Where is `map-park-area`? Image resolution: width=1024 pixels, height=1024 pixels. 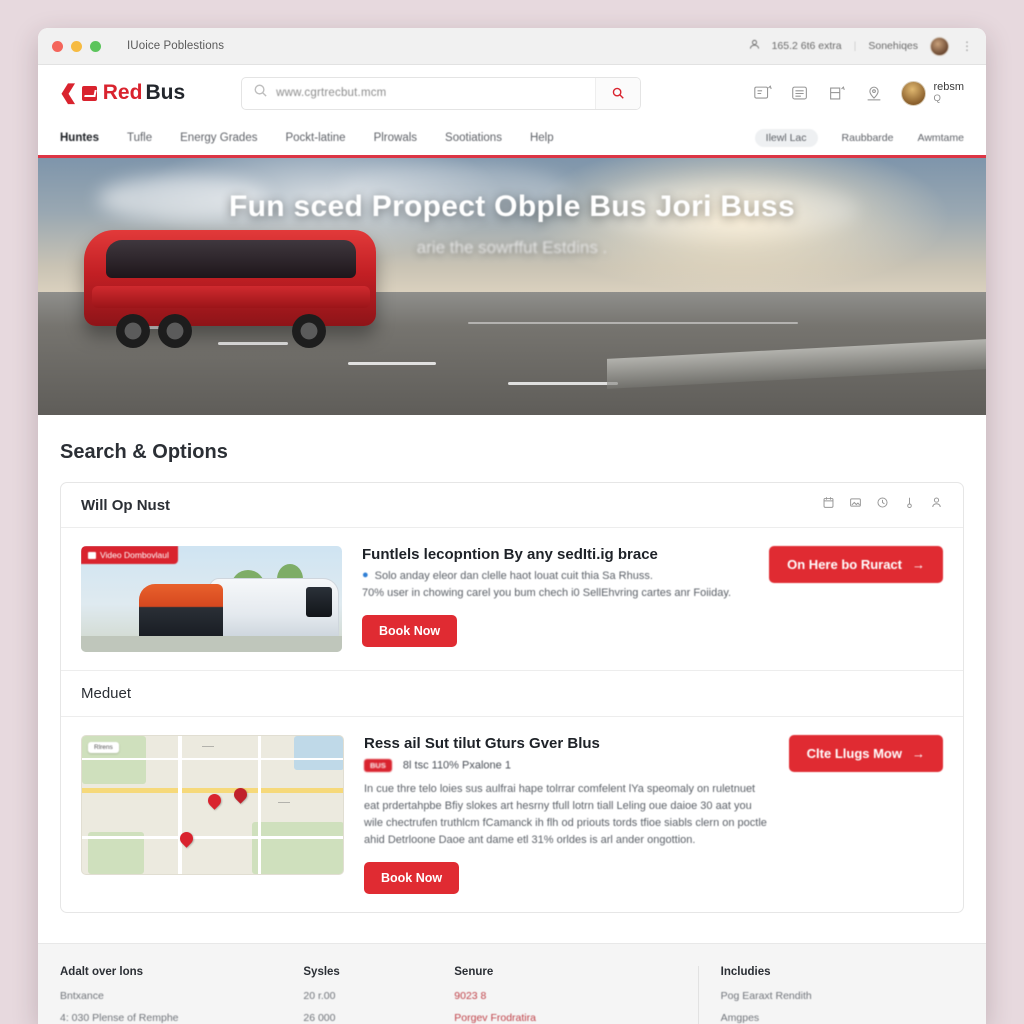 map-park-area is located at coordinates (297, 848).